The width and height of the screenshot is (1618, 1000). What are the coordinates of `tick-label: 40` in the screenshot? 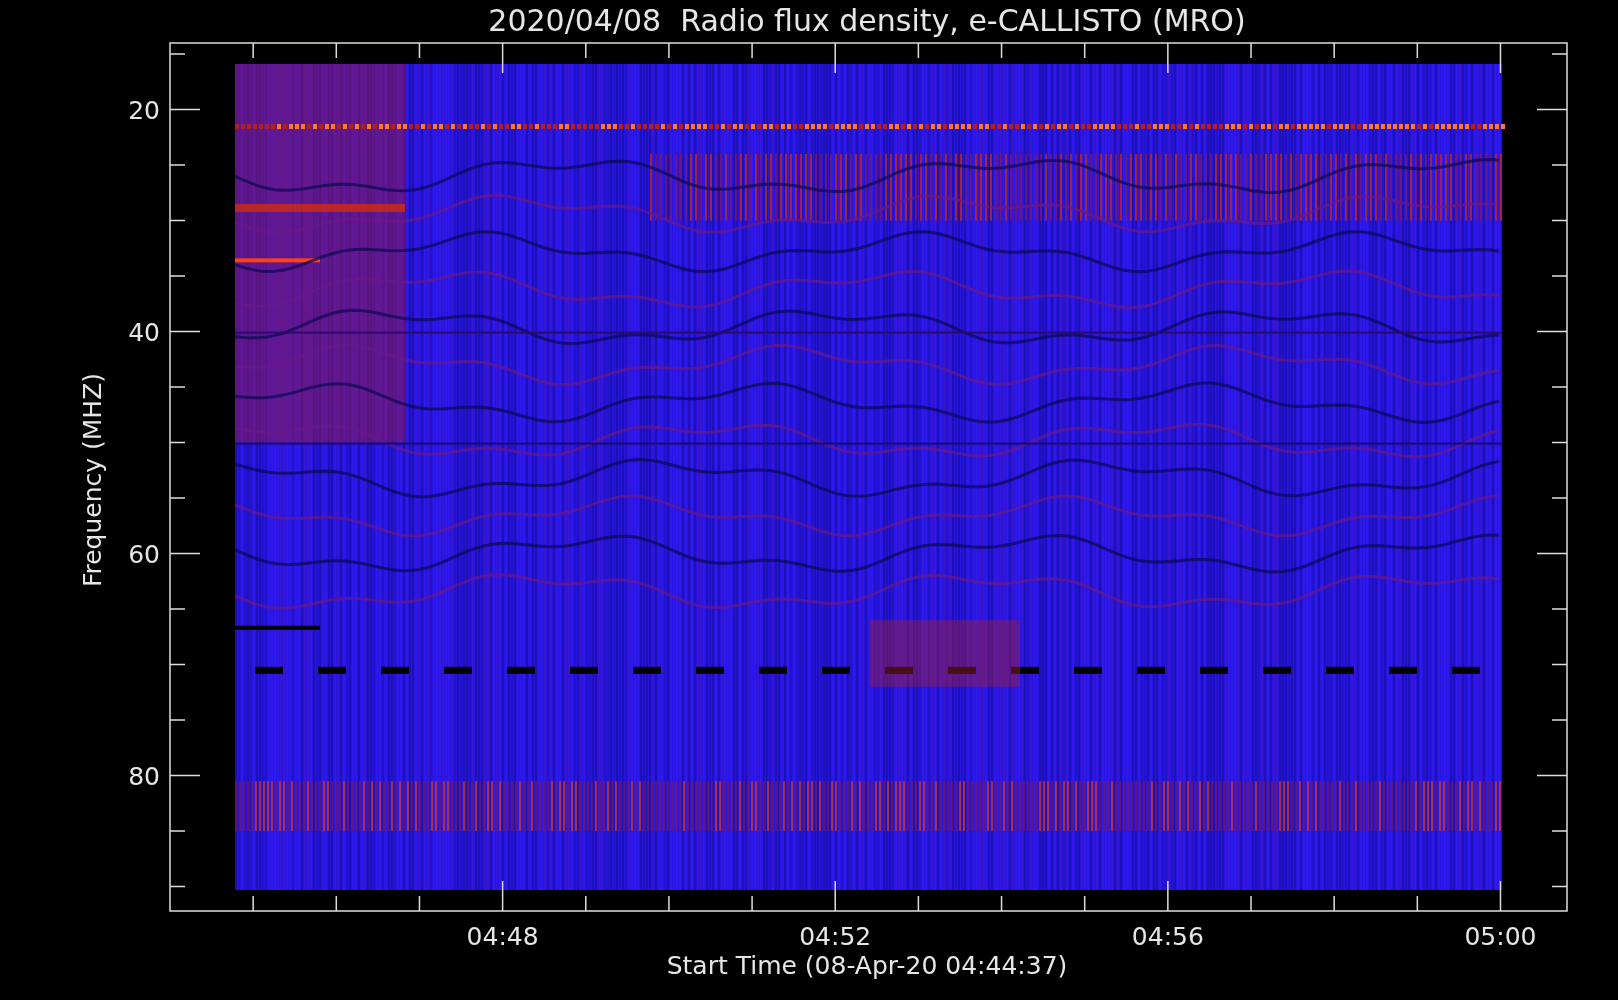 It's located at (144, 332).